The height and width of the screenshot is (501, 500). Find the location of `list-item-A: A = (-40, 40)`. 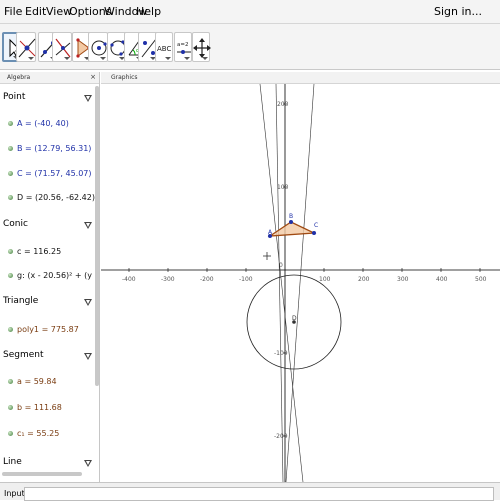

list-item-A: A = (-40, 40) is located at coordinates (38, 123).